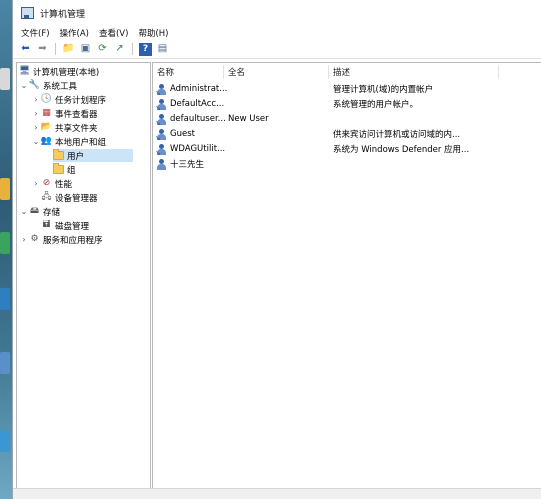 The image size is (541, 499). Describe the element at coordinates (68, 49) in the screenshot. I see `up-folder-icon: 📁` at that location.